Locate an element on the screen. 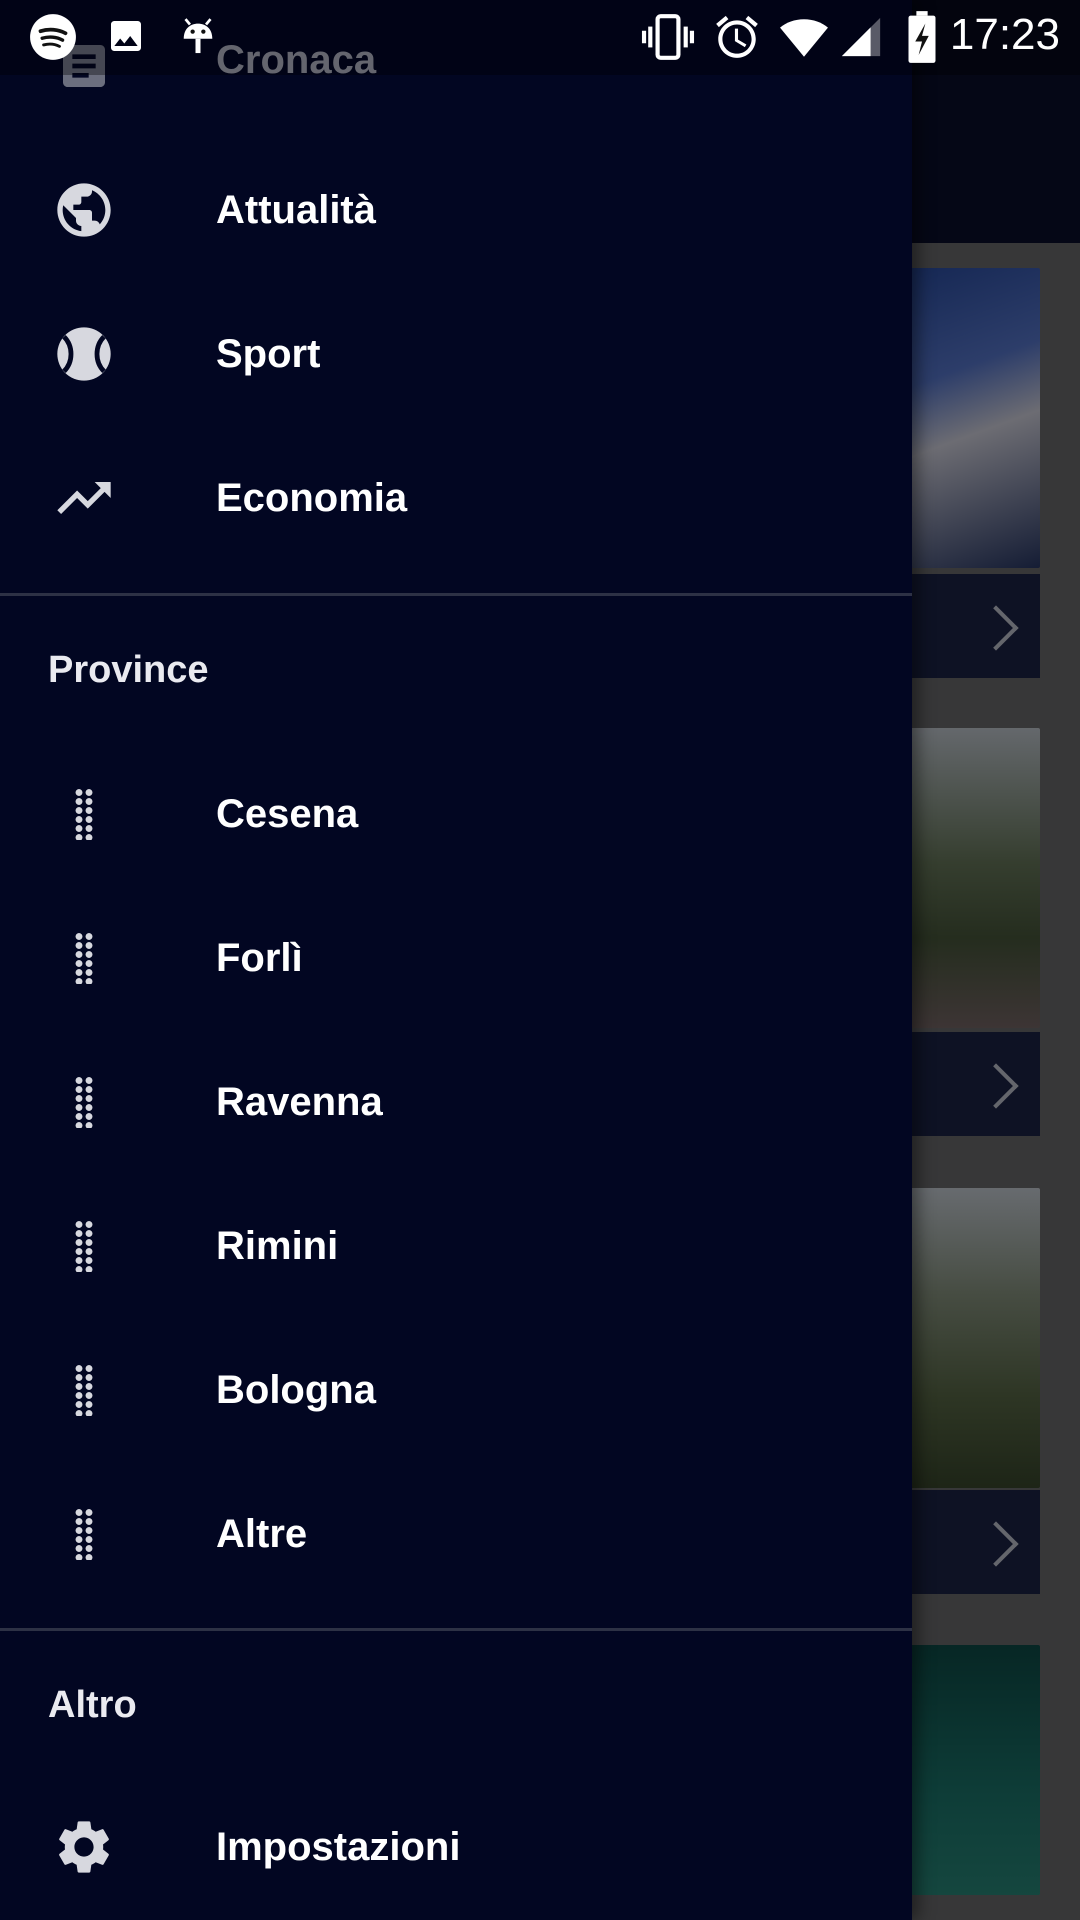 The image size is (1080, 1920). status-time: 17:23 is located at coordinates (1004, 34).